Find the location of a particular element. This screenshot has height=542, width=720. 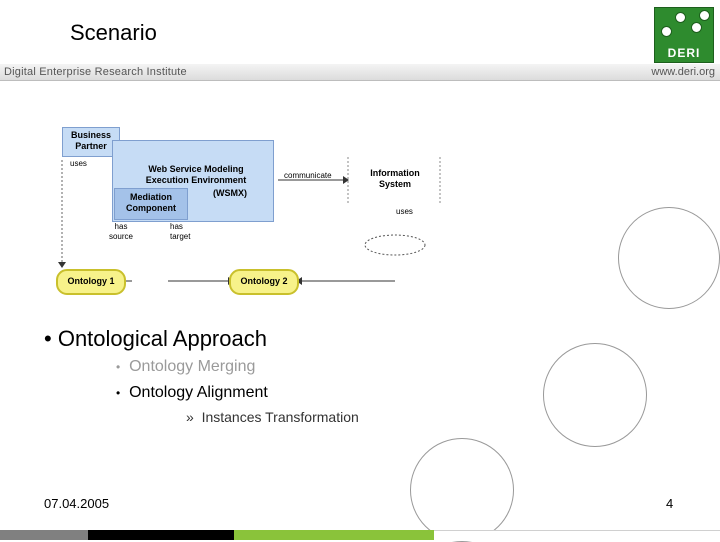

bullet-level3: » Instances Transformation is located at coordinates (272, 417).